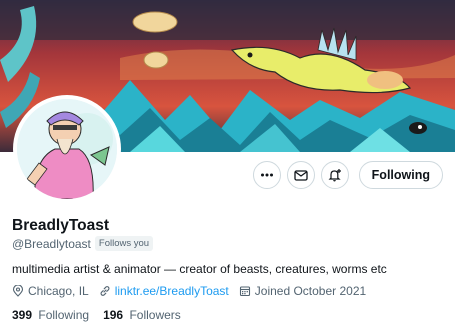 The image size is (455, 324). What do you see at coordinates (22, 315) in the screenshot?
I see `following-count: 399` at bounding box center [22, 315].